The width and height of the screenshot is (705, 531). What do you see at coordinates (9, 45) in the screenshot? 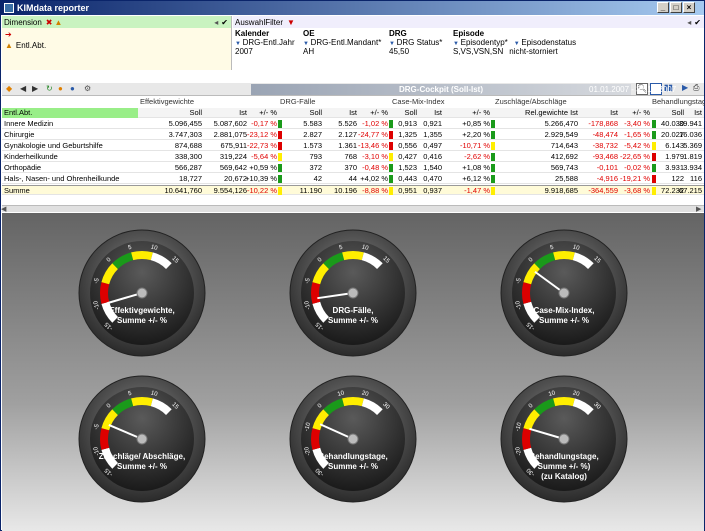
I see `dimension-item-icon: ▲` at bounding box center [9, 45].